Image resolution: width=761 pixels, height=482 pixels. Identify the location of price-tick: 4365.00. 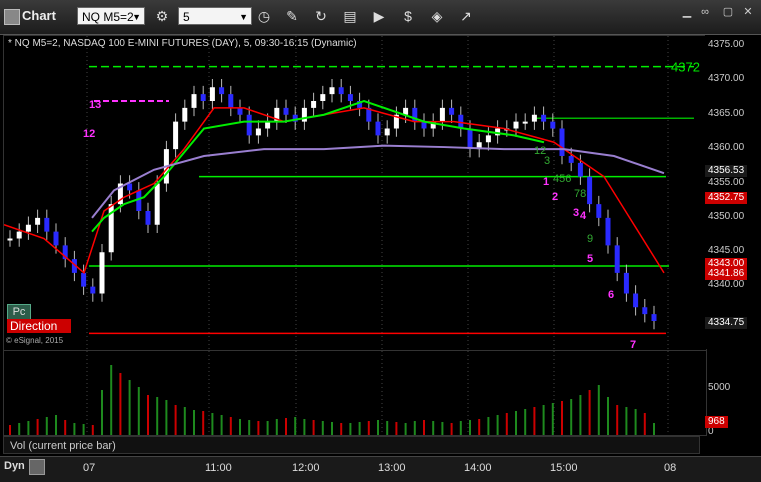
(726, 113).